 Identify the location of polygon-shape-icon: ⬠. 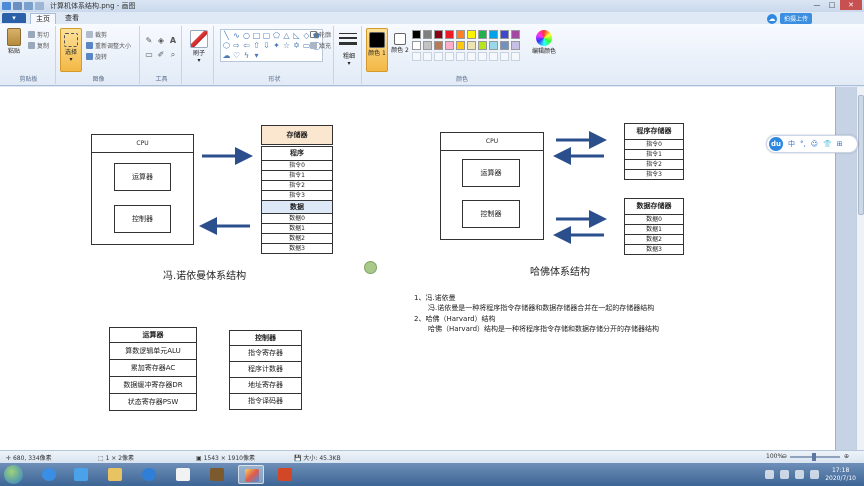
(276, 35).